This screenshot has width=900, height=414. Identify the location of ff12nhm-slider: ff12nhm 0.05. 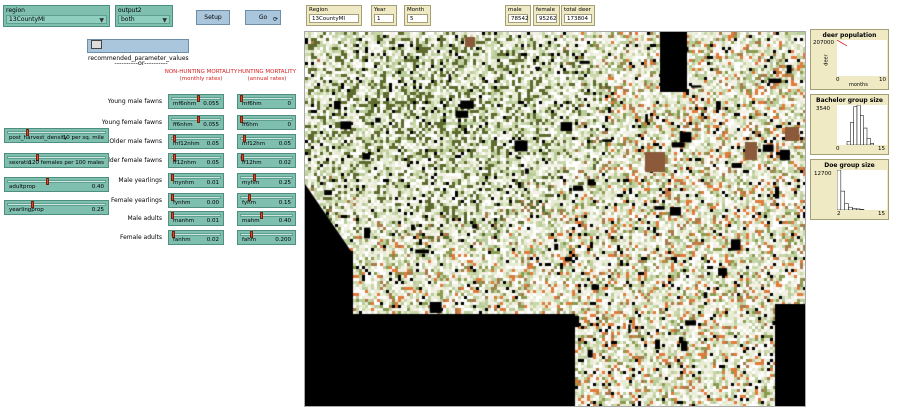
(196, 160).